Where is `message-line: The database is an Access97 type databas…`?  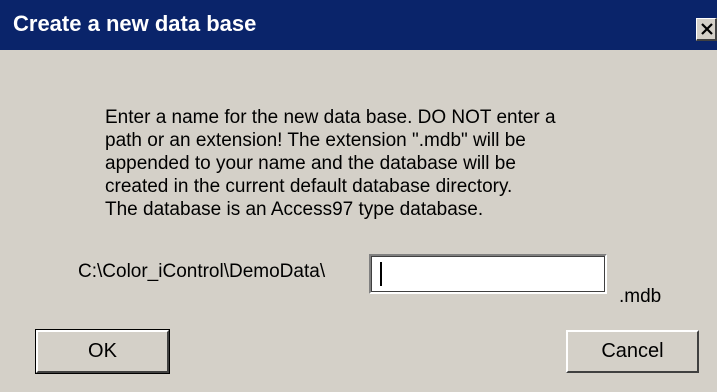 message-line: The database is an Access97 type databas… is located at coordinates (294, 209).